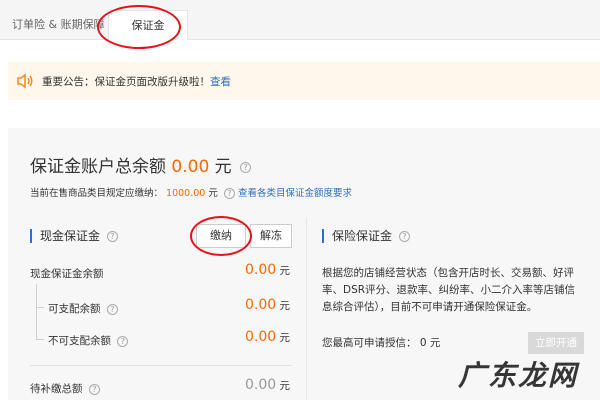 This screenshot has height=400, width=600. I want to click on cash-balance-amount: 0.00, so click(260, 270).